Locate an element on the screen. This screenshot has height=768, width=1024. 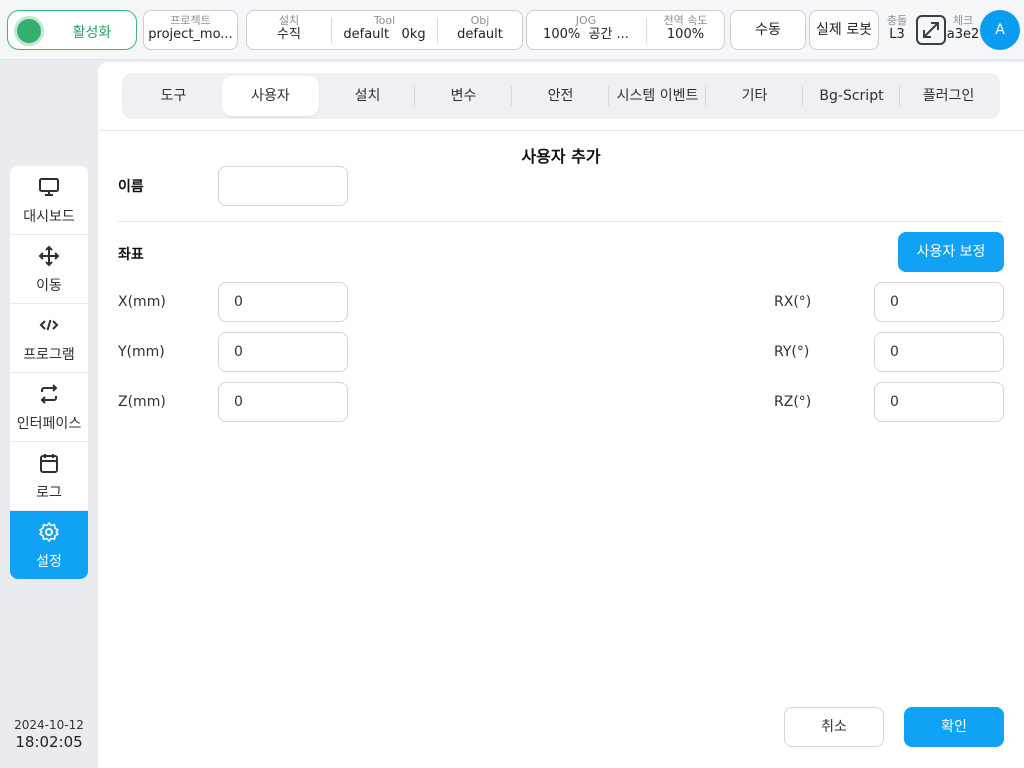
rz-input is located at coordinates (939, 402).